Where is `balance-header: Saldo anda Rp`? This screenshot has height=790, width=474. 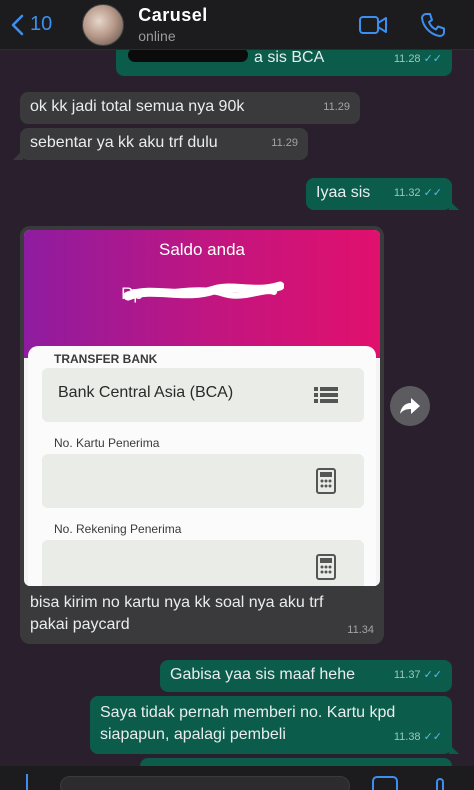
balance-header: Saldo anda Rp is located at coordinates (202, 294).